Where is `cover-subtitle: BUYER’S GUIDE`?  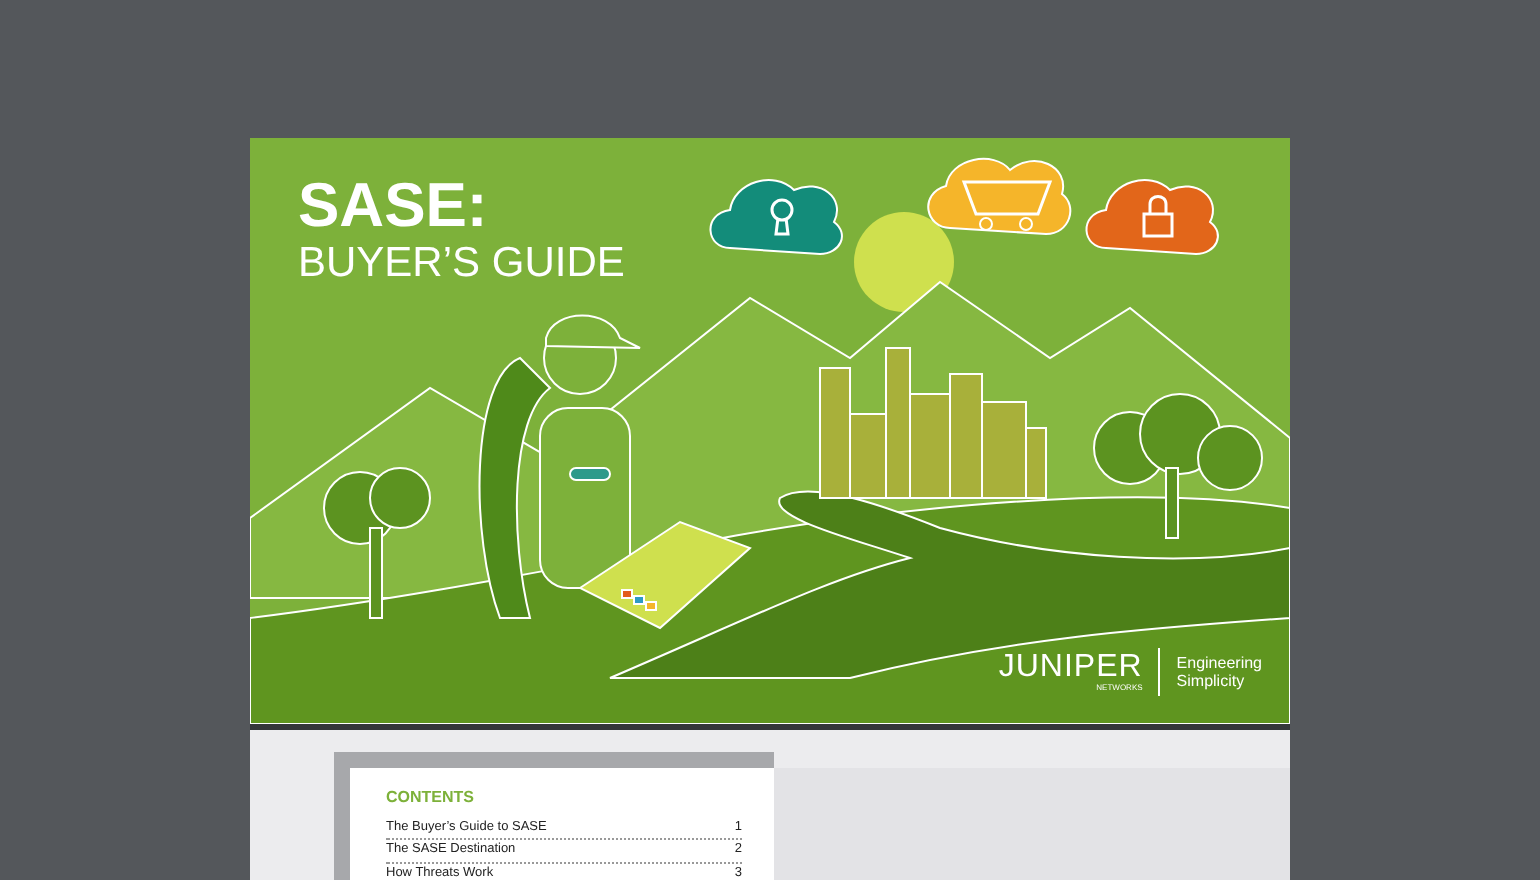
cover-subtitle: BUYER’S GUIDE is located at coordinates (461, 263).